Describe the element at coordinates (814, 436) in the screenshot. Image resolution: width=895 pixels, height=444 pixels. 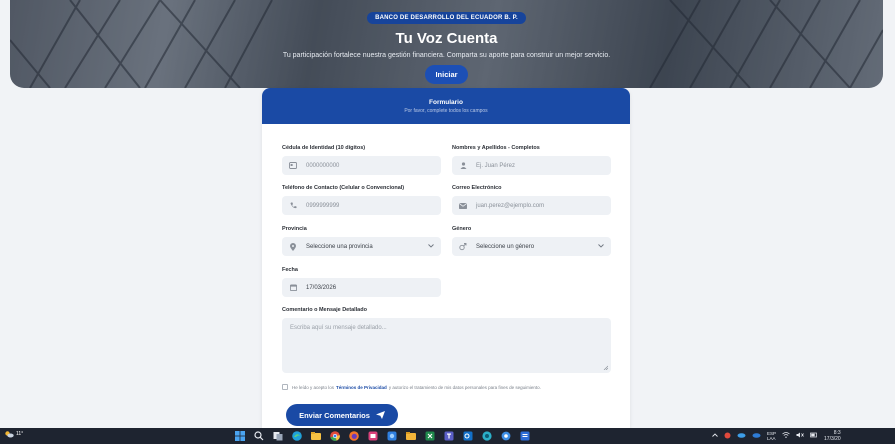
I see `battery-icon` at that location.